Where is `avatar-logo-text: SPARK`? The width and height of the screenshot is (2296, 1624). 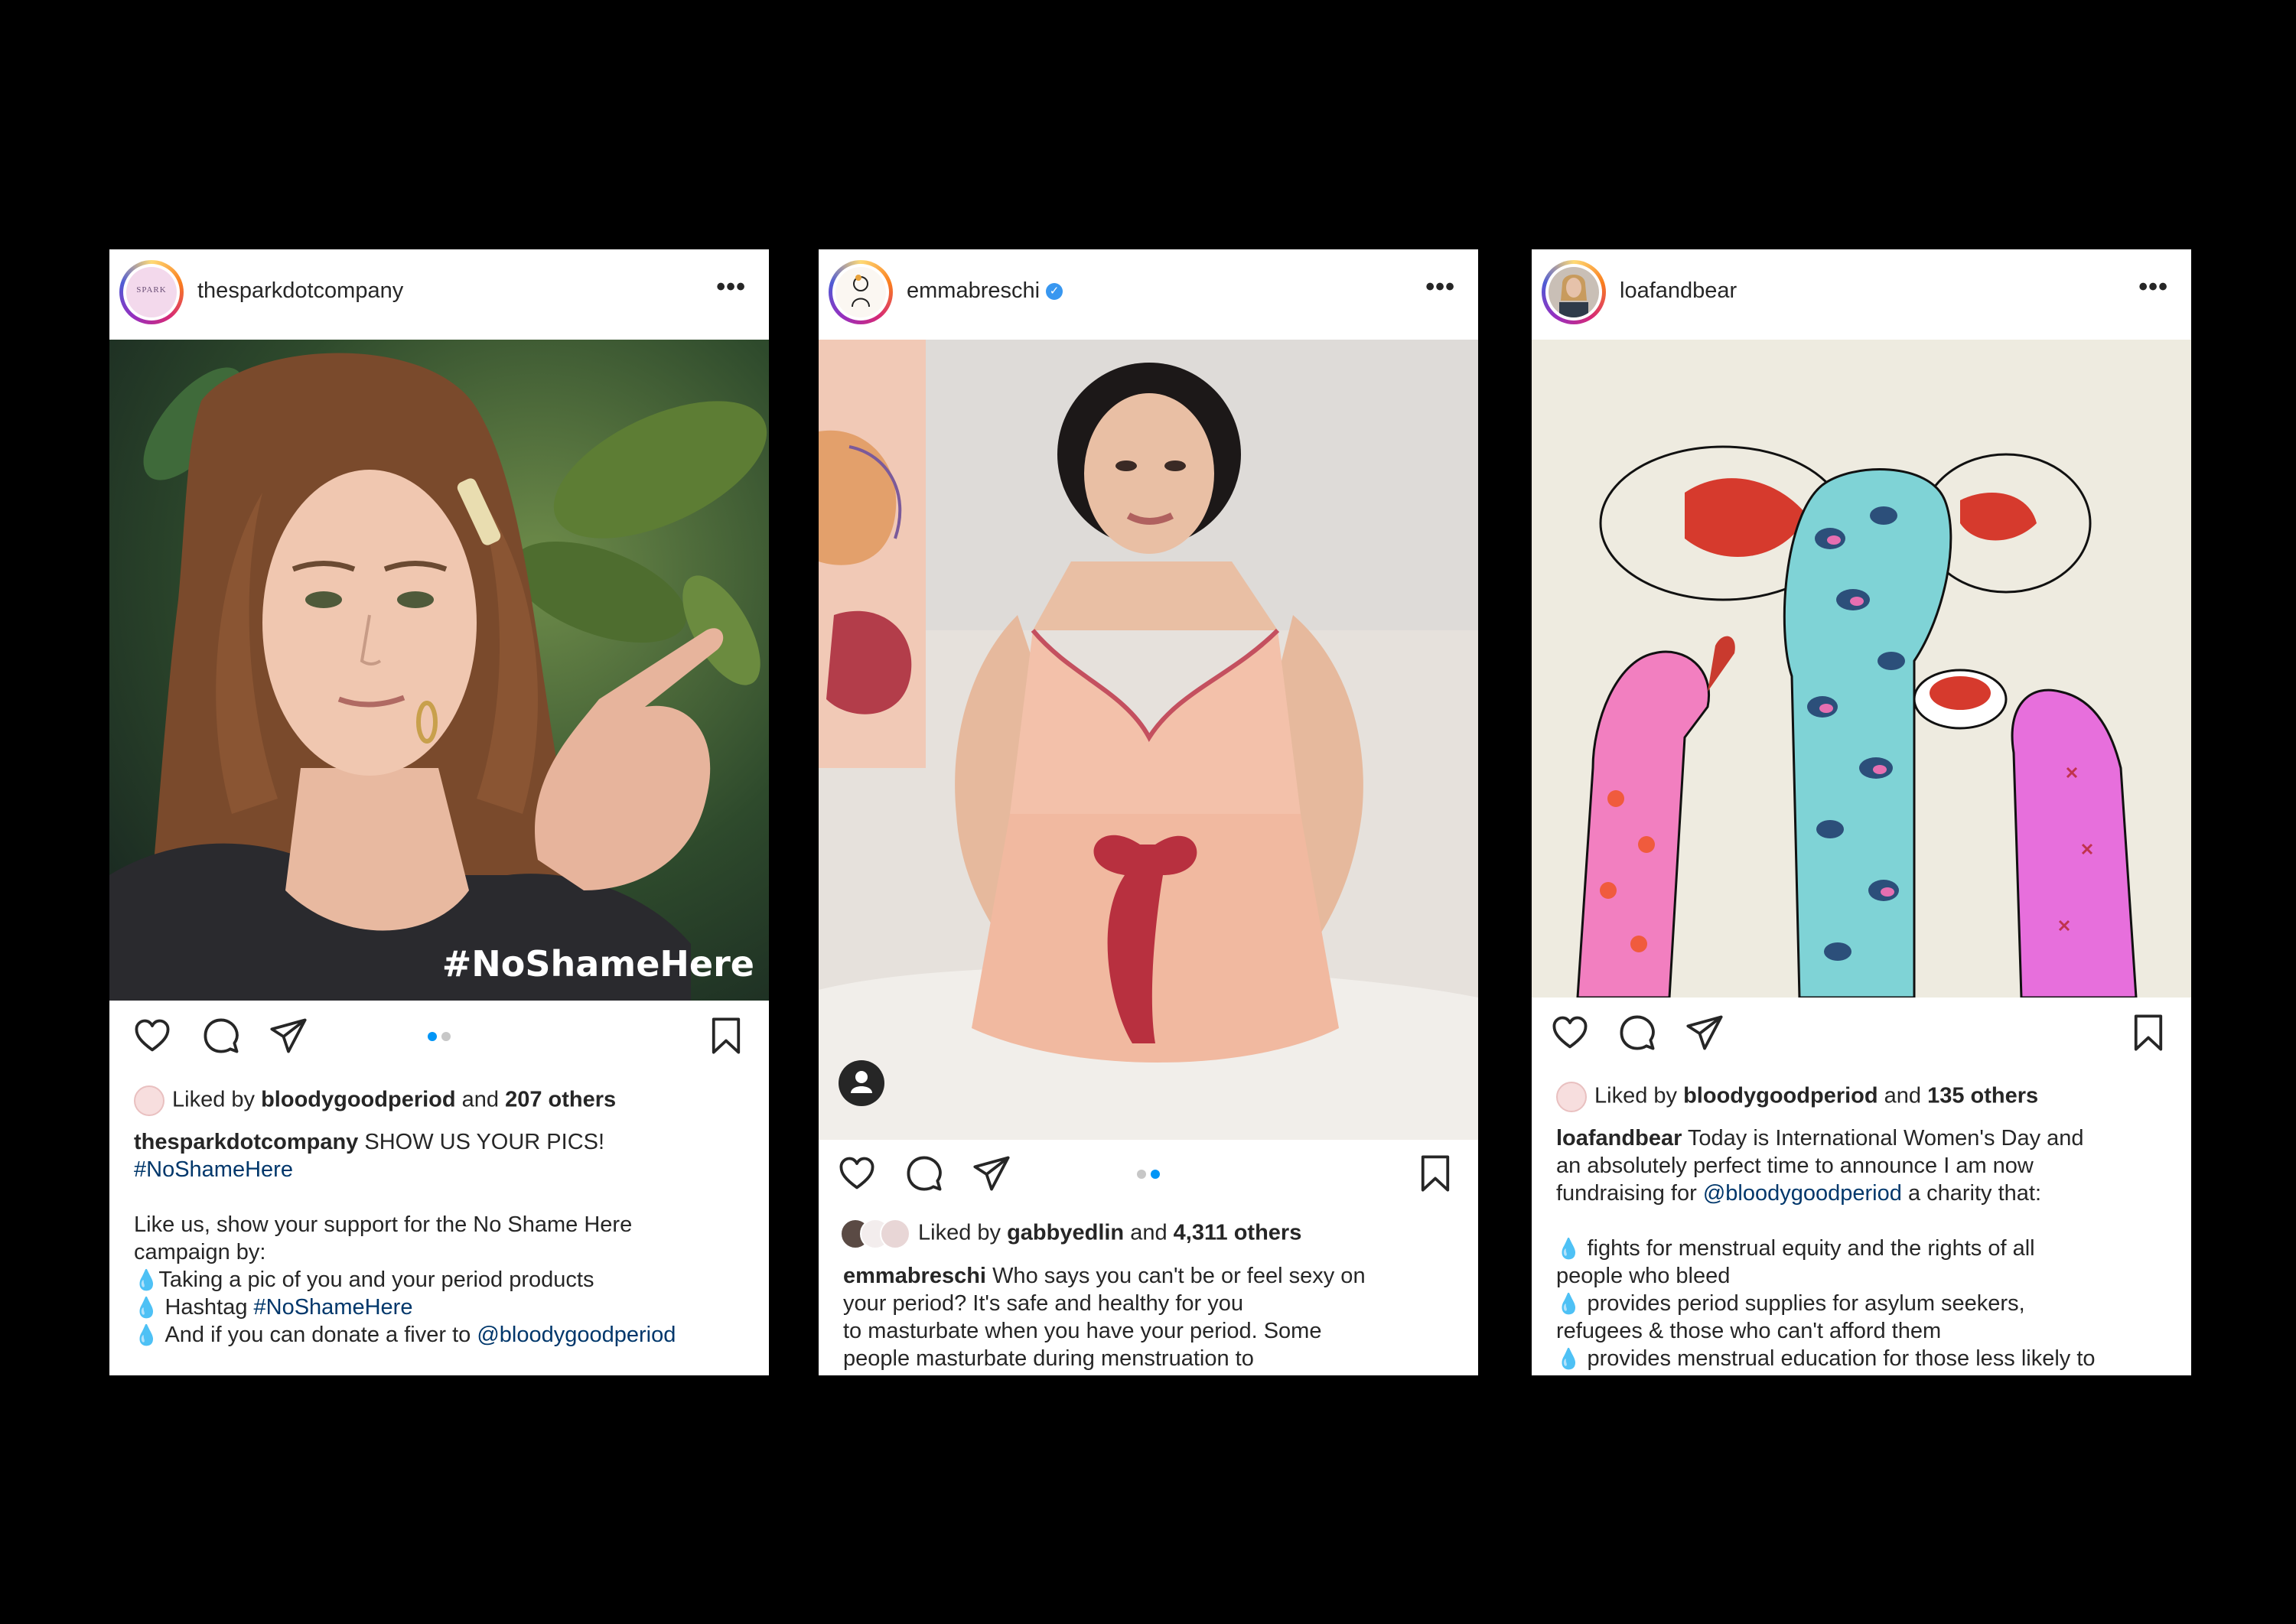 avatar-logo-text: SPARK is located at coordinates (152, 290).